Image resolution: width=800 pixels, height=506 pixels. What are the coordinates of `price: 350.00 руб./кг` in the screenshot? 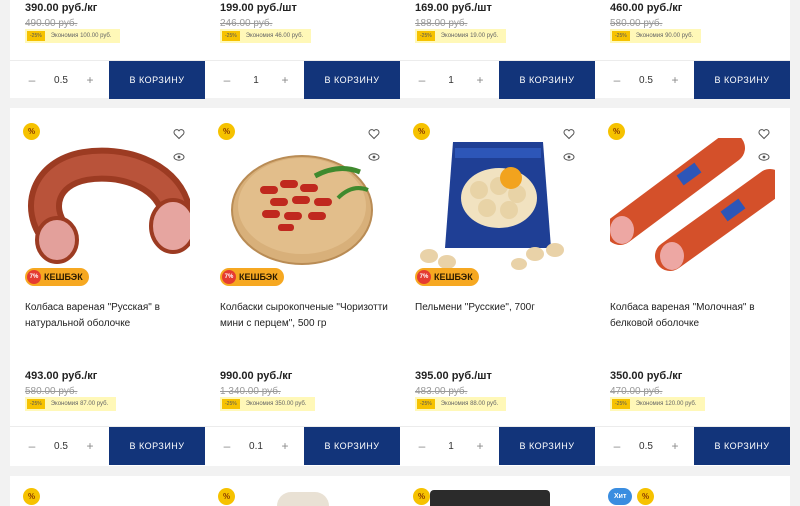 It's located at (646, 376).